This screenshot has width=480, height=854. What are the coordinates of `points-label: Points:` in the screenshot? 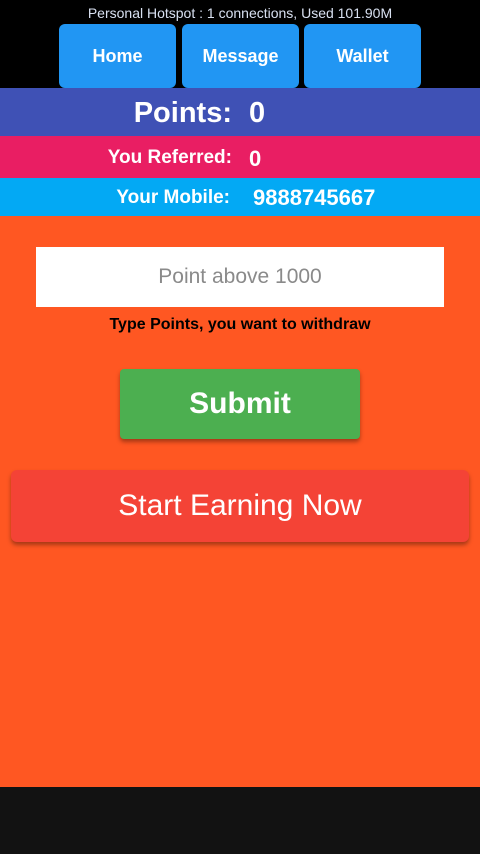 It's located at (182, 113).